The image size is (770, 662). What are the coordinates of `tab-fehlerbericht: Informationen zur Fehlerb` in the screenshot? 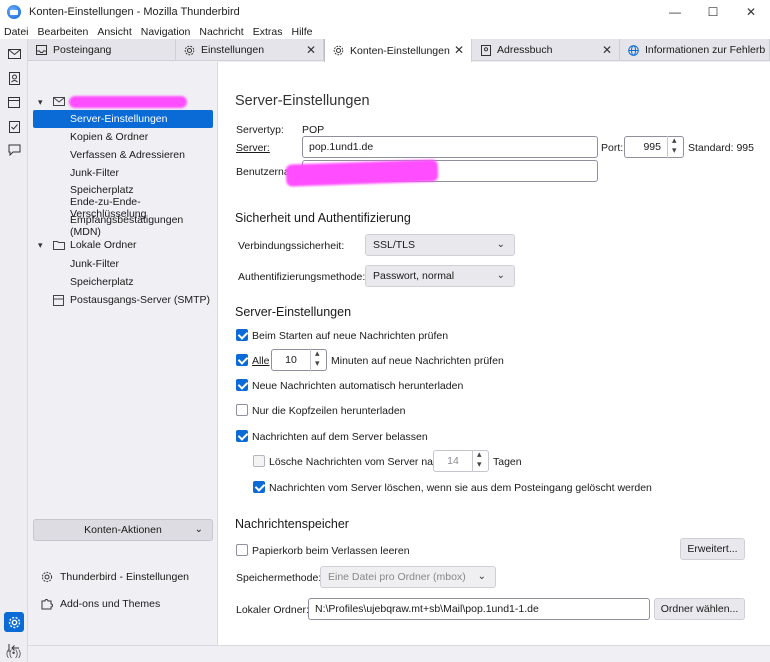 It's located at (695, 50).